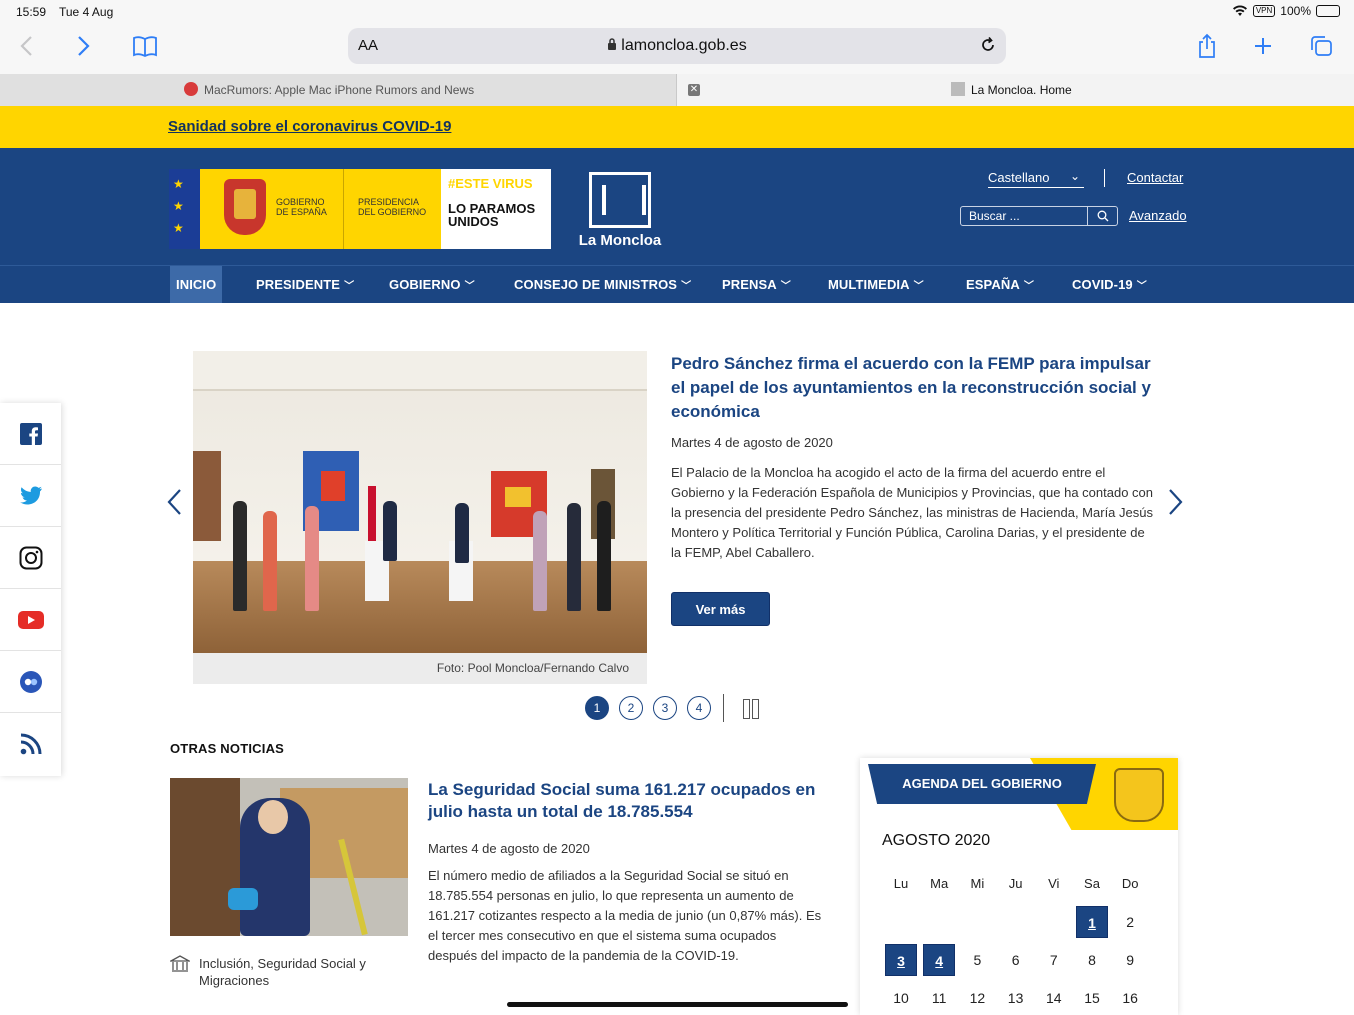 The image size is (1354, 1015). What do you see at coordinates (684, 45) in the screenshot?
I see `url-text: lamoncloa.gob.es` at bounding box center [684, 45].